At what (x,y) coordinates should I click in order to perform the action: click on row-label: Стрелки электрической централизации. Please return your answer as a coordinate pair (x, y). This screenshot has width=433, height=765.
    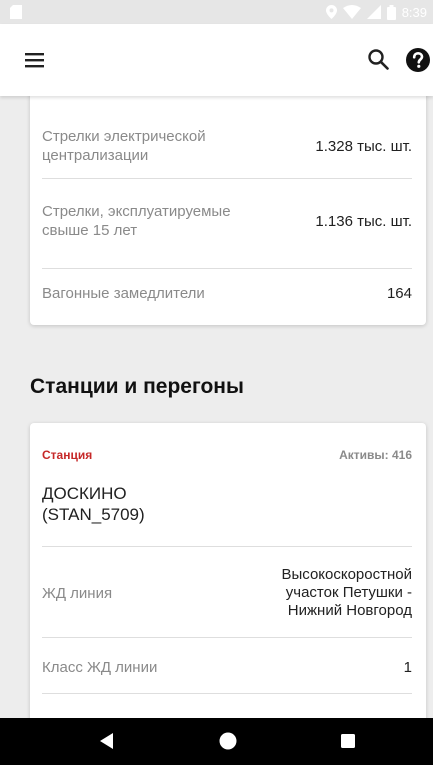
    Looking at the image, I should click on (124, 146).